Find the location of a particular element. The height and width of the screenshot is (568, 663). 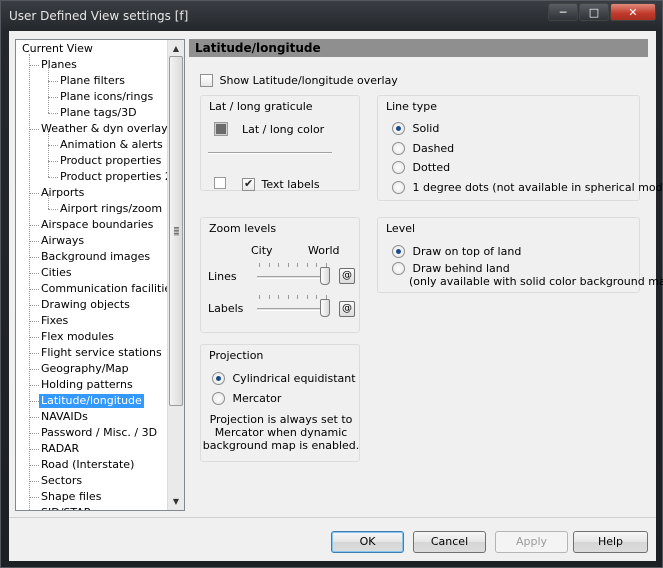

apply-button: Apply is located at coordinates (531, 542).